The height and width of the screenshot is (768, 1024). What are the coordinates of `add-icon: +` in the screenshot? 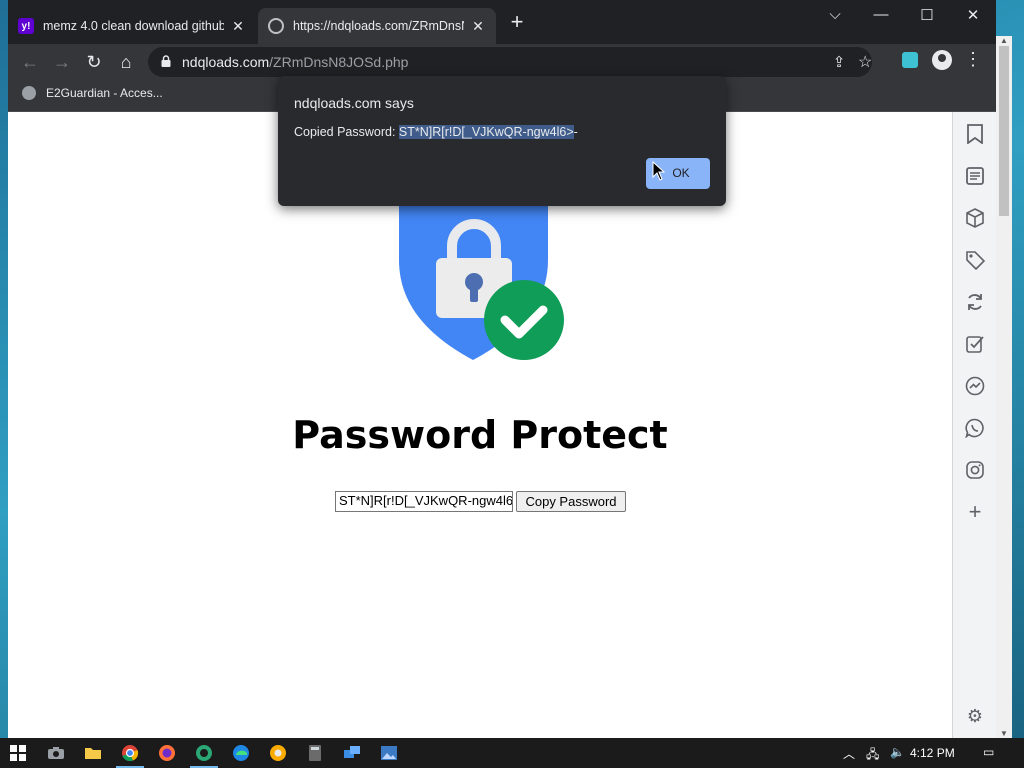 It's located at (975, 511).